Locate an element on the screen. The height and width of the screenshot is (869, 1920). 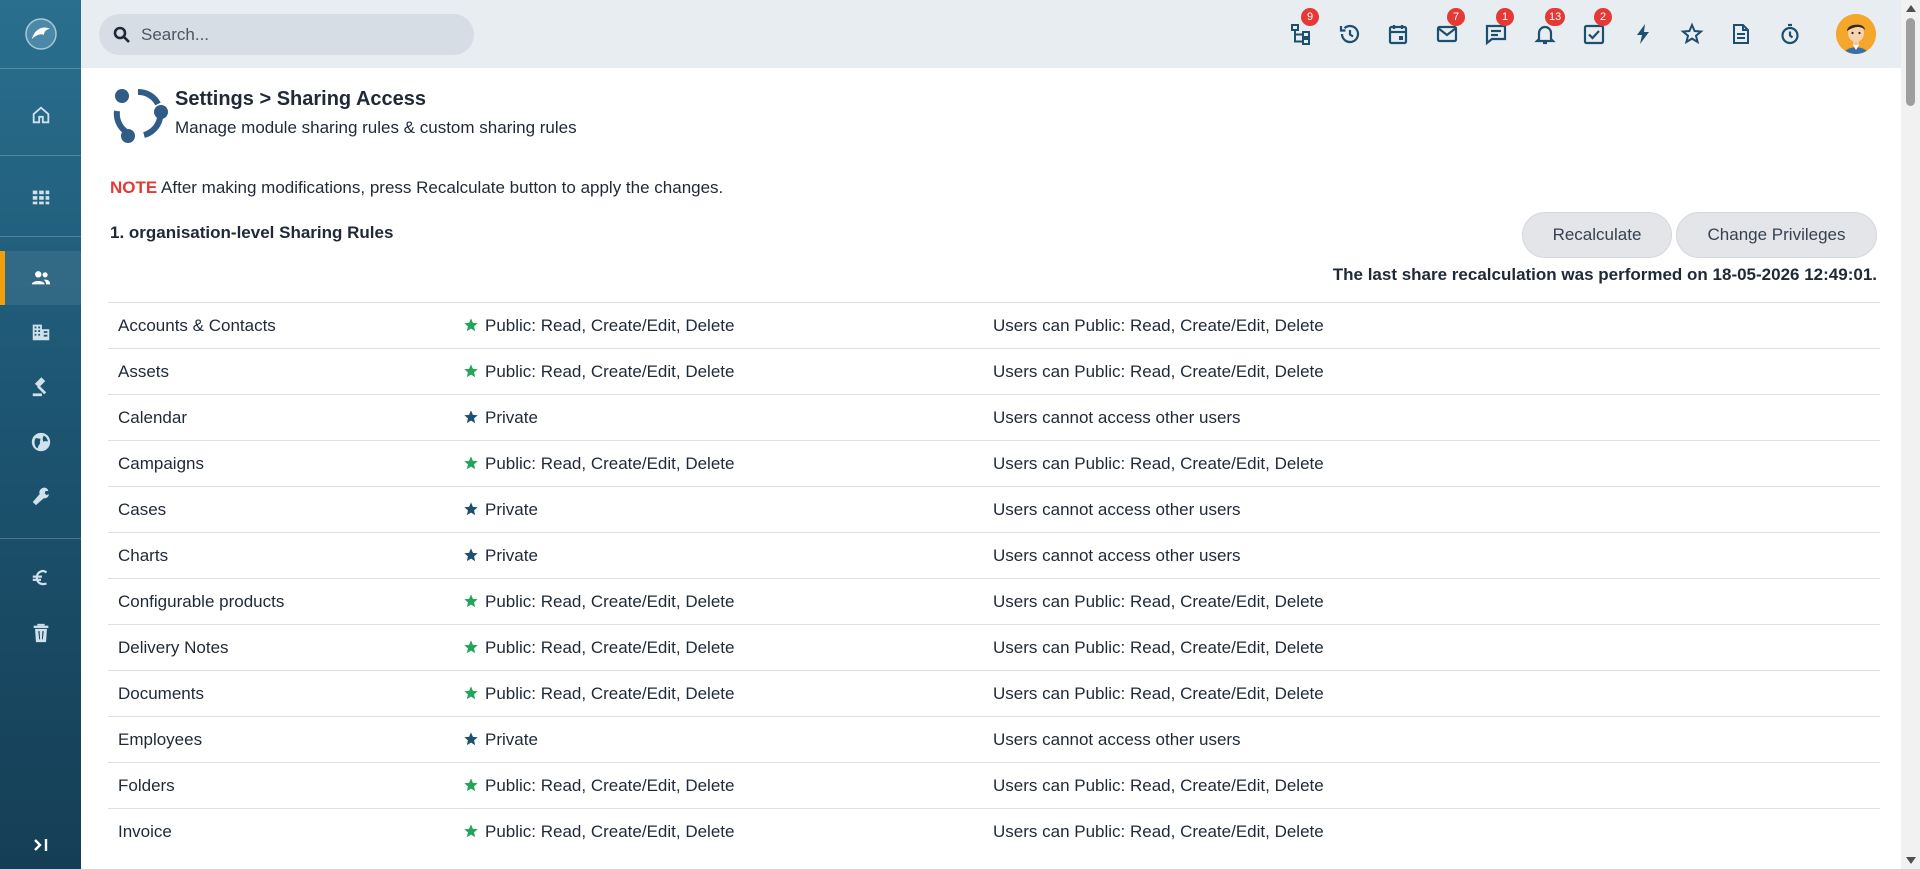
trash-icon is located at coordinates (40, 633).